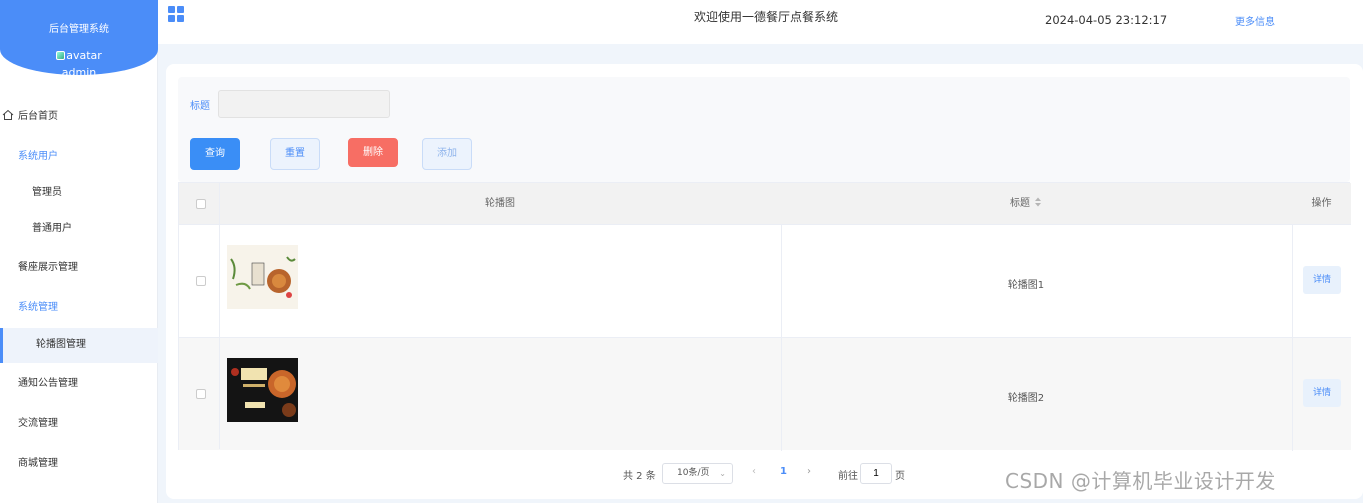 The height and width of the screenshot is (503, 1363). Describe the element at coordinates (79, 29) in the screenshot. I see `system-name: 后台管理系统` at that location.